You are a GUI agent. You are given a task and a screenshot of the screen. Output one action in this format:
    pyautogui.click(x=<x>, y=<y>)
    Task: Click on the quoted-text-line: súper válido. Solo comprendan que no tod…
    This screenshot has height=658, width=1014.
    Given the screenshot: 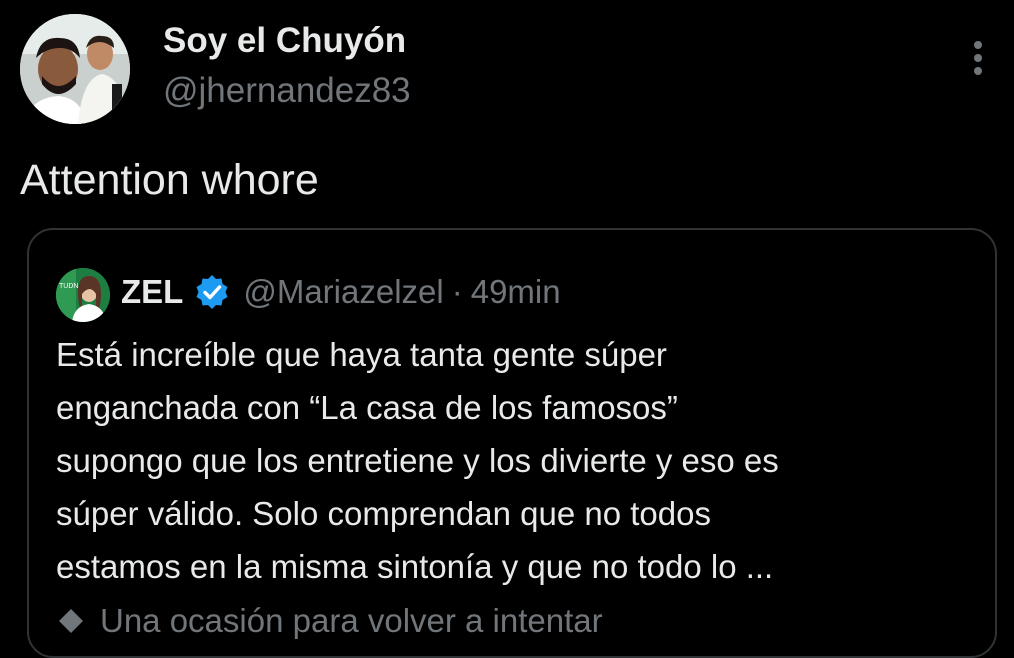 What is the action you would take?
    pyautogui.click(x=383, y=513)
    